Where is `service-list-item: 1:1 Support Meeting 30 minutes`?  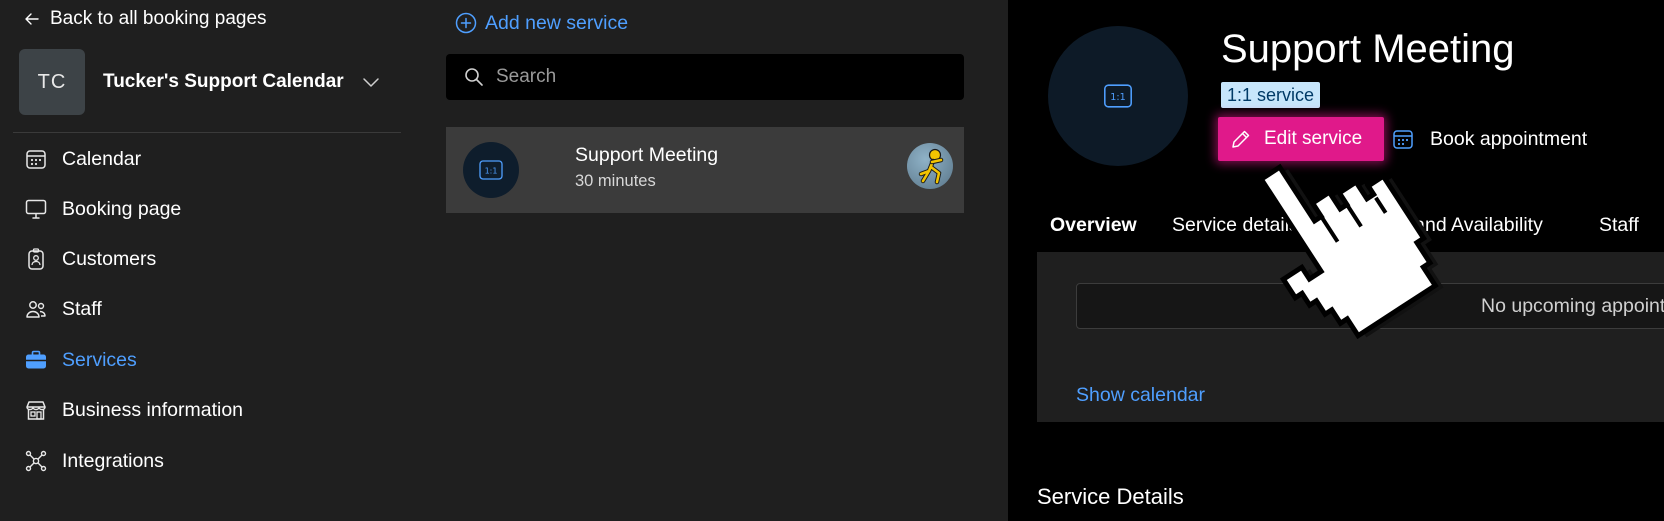 service-list-item: 1:1 Support Meeting 30 minutes is located at coordinates (705, 170).